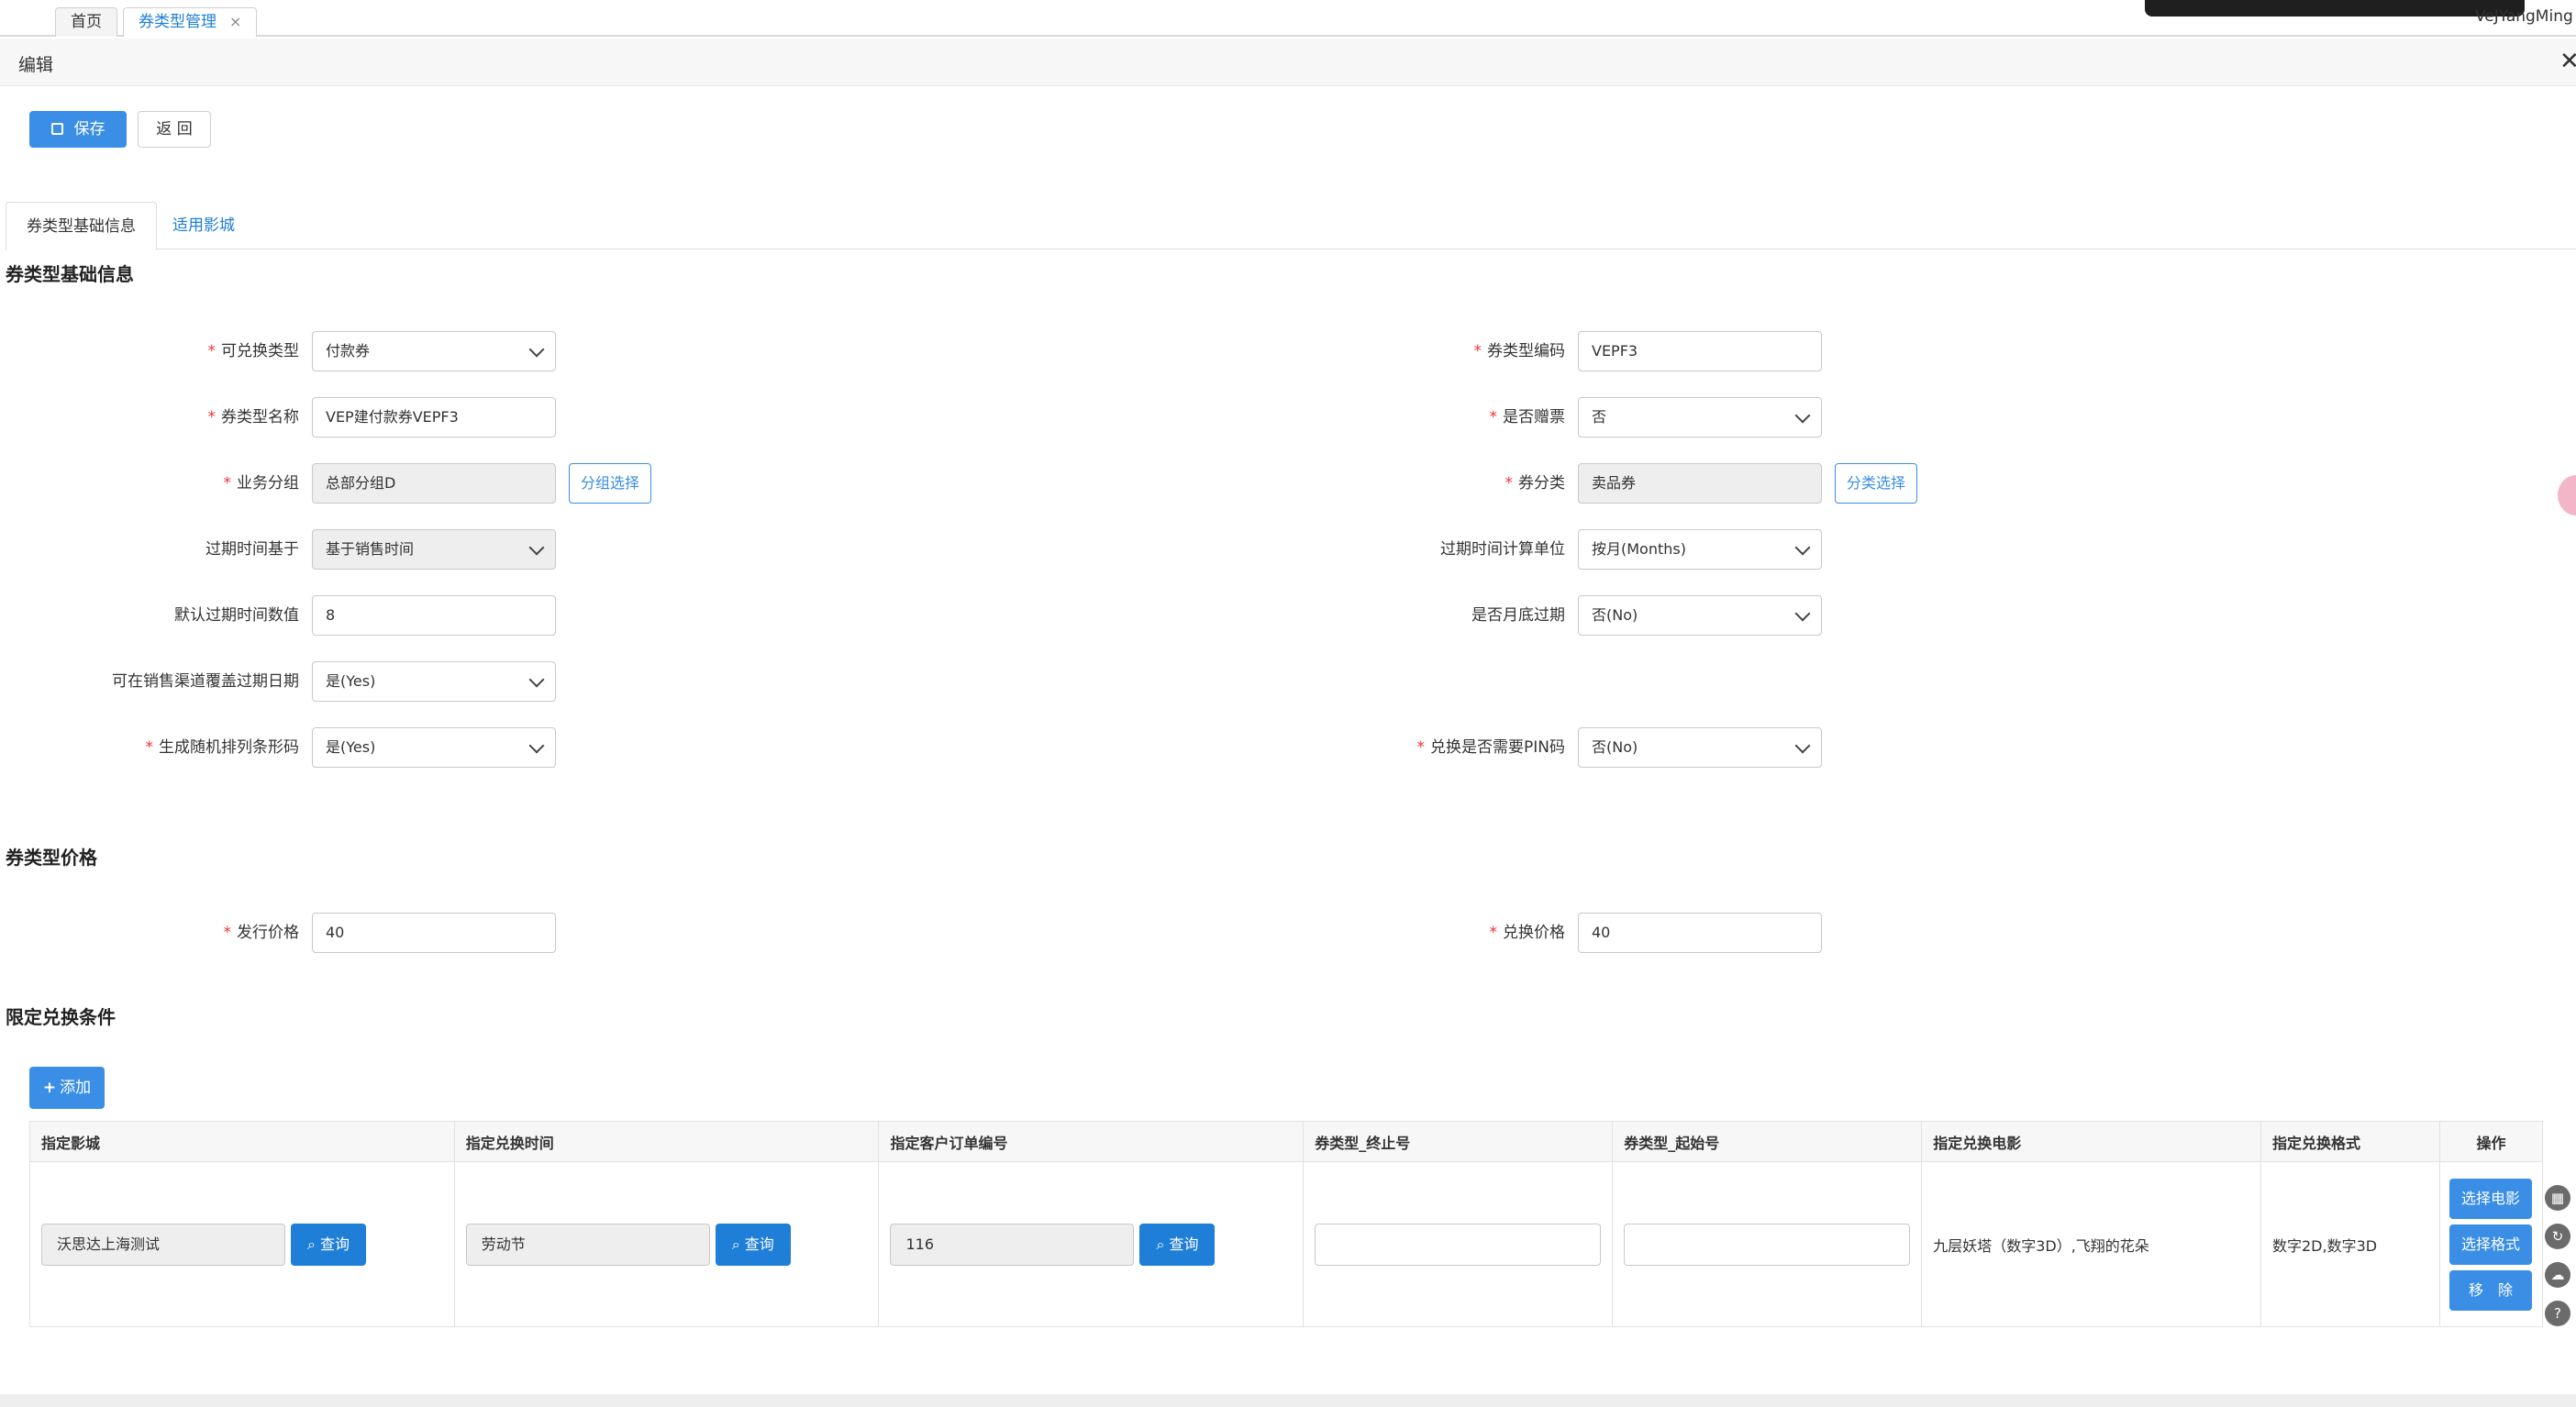 The image size is (2576, 1407). What do you see at coordinates (2335, 8) in the screenshot?
I see `notification-bar` at bounding box center [2335, 8].